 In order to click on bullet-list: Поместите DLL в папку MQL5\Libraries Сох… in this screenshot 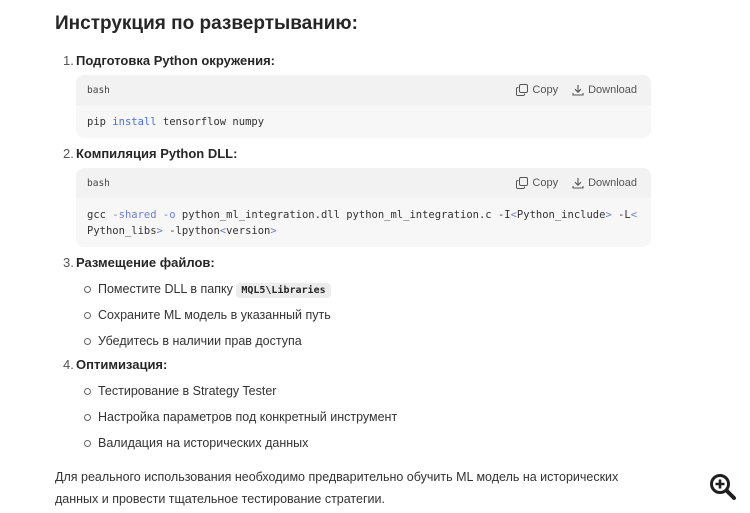, I will do `click(365, 315)`.